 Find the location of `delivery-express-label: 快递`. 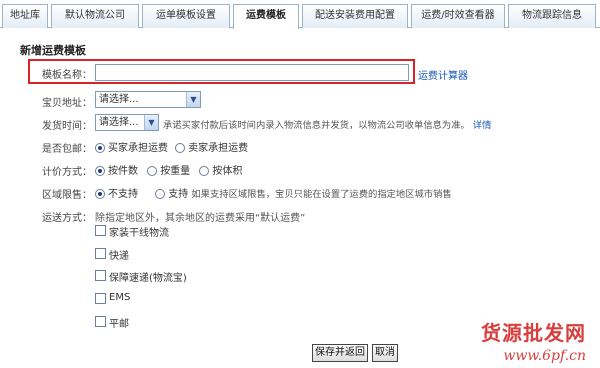

delivery-express-label: 快递 is located at coordinates (119, 256).